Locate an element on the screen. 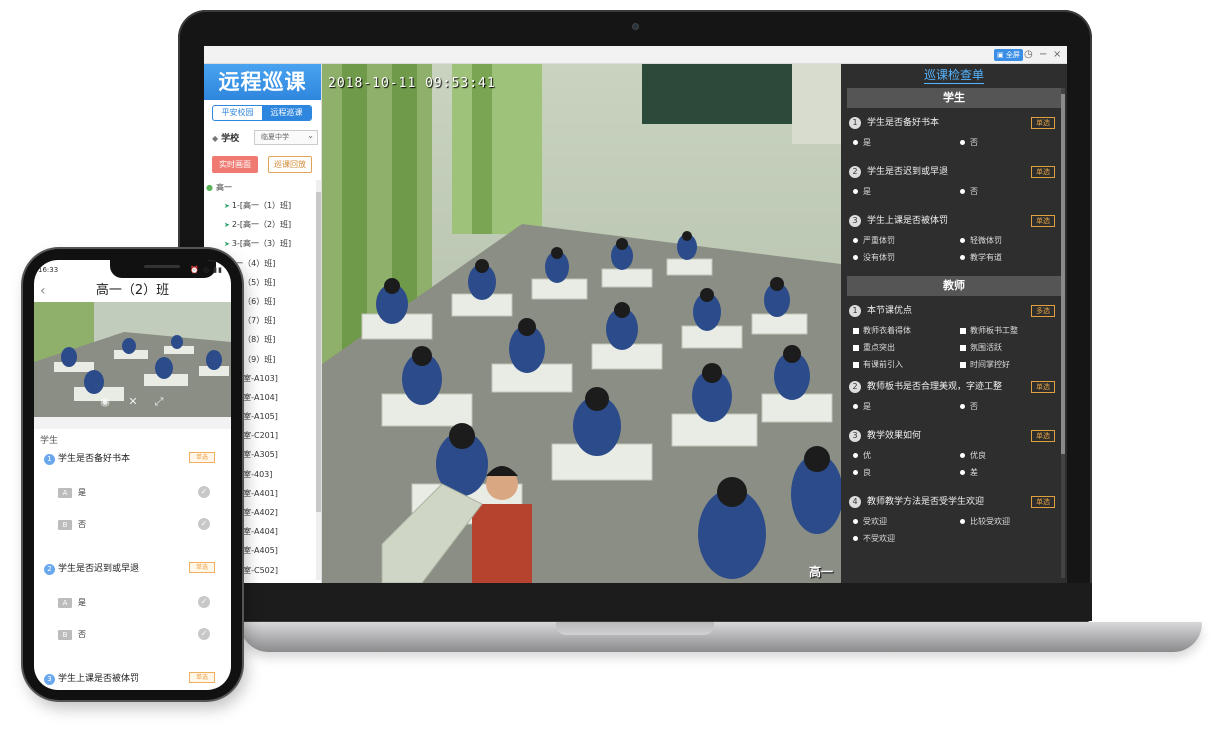 This screenshot has height=737, width=1223. option-checkbox: 氛围活跃 is located at coordinates (1013, 347).